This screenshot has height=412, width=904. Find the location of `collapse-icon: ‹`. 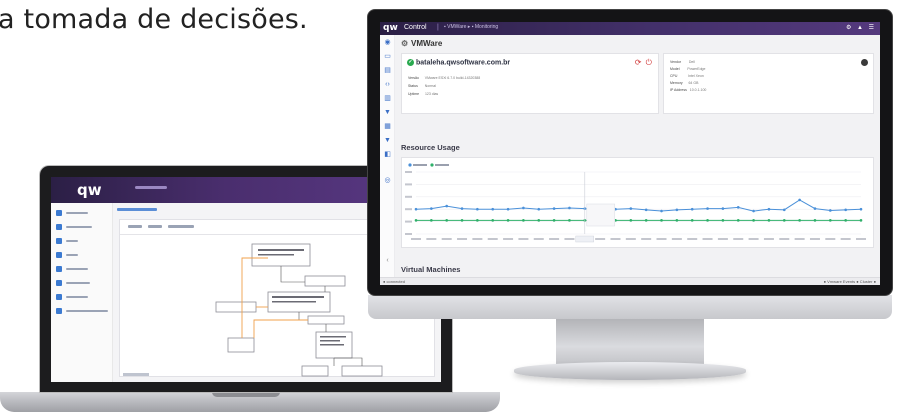

collapse-icon: ‹ is located at coordinates (387, 260).